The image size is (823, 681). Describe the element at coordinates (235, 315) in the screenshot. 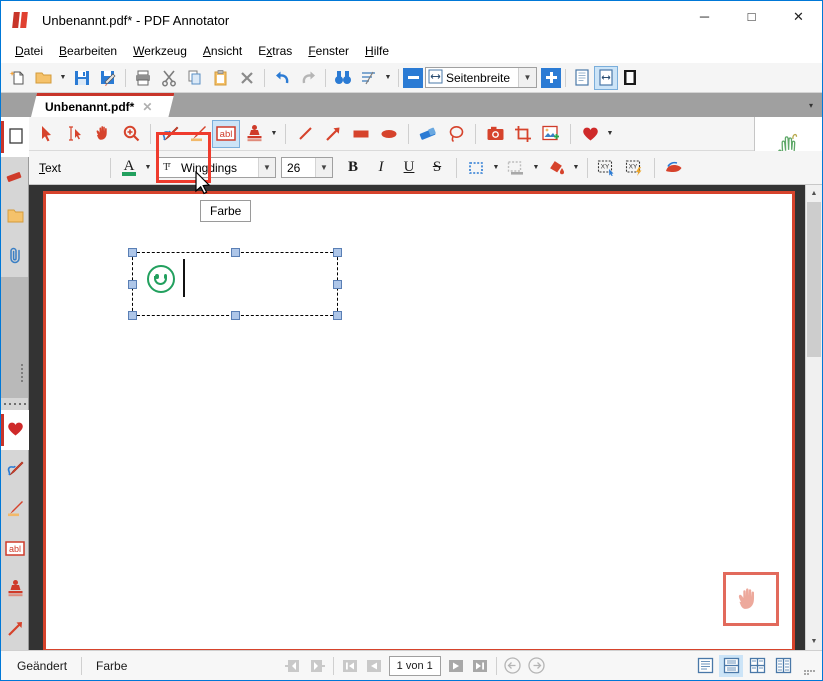

I see `resize-handle-bottom-center` at that location.